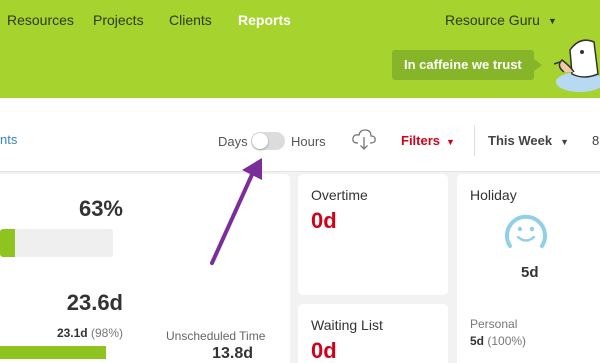  What do you see at coordinates (364, 140) in the screenshot?
I see `cloud-download-icon` at bounding box center [364, 140].